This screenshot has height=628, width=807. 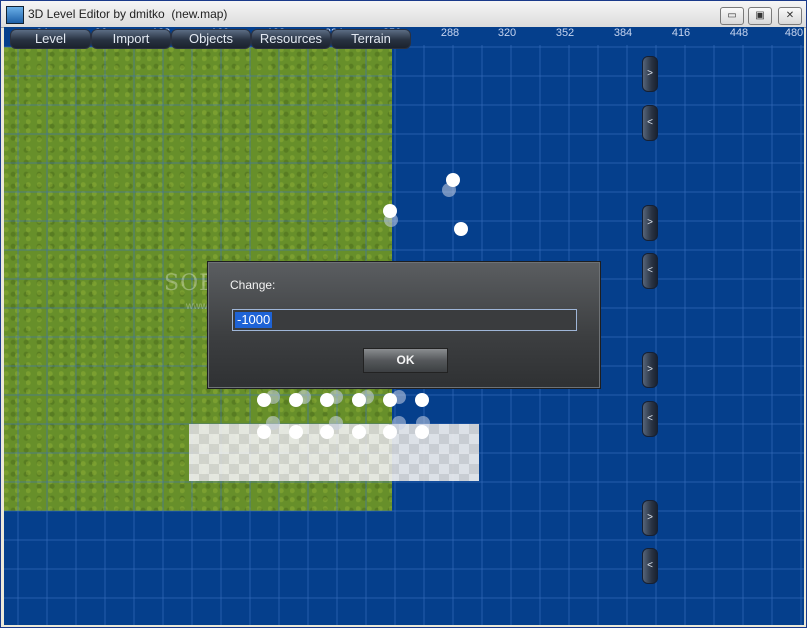 I want to click on dialog-label: Change:, so click(x=253, y=285).